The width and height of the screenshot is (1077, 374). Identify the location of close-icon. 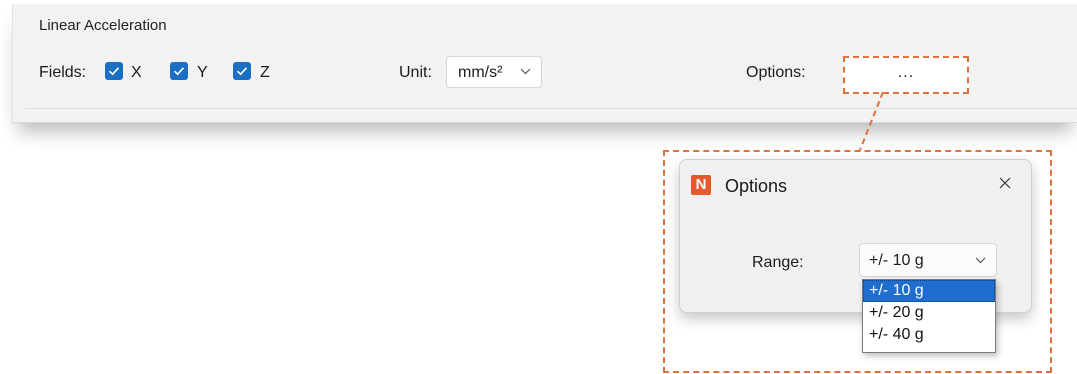
(1005, 183).